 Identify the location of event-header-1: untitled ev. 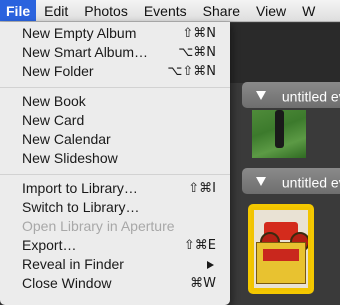
(291, 95).